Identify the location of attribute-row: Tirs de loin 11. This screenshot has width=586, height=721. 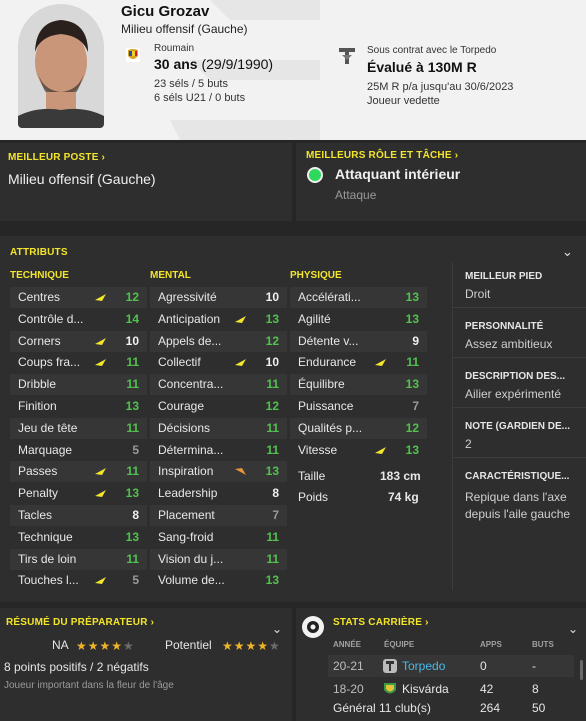
(78, 559).